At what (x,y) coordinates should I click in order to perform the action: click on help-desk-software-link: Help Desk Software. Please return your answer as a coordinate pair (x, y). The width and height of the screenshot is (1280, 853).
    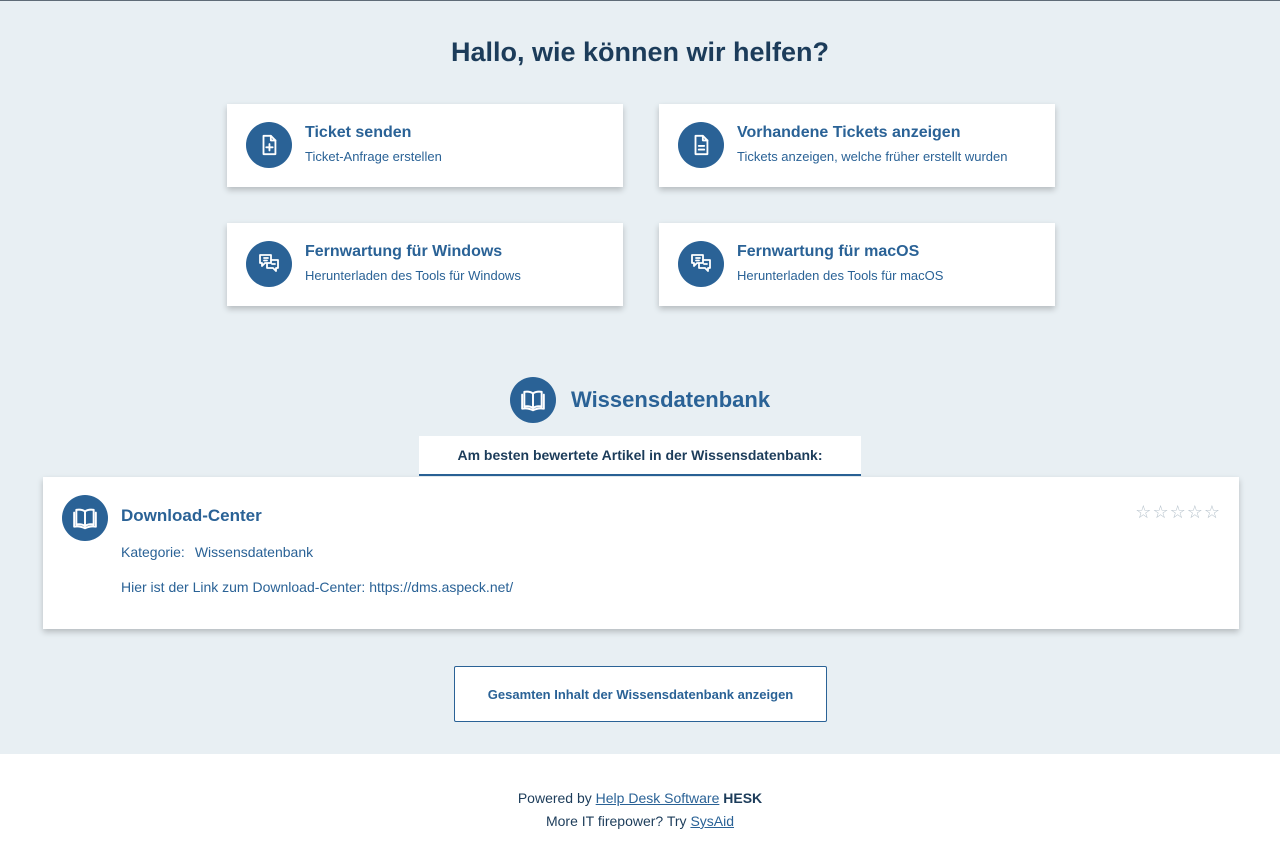
    Looking at the image, I should click on (658, 798).